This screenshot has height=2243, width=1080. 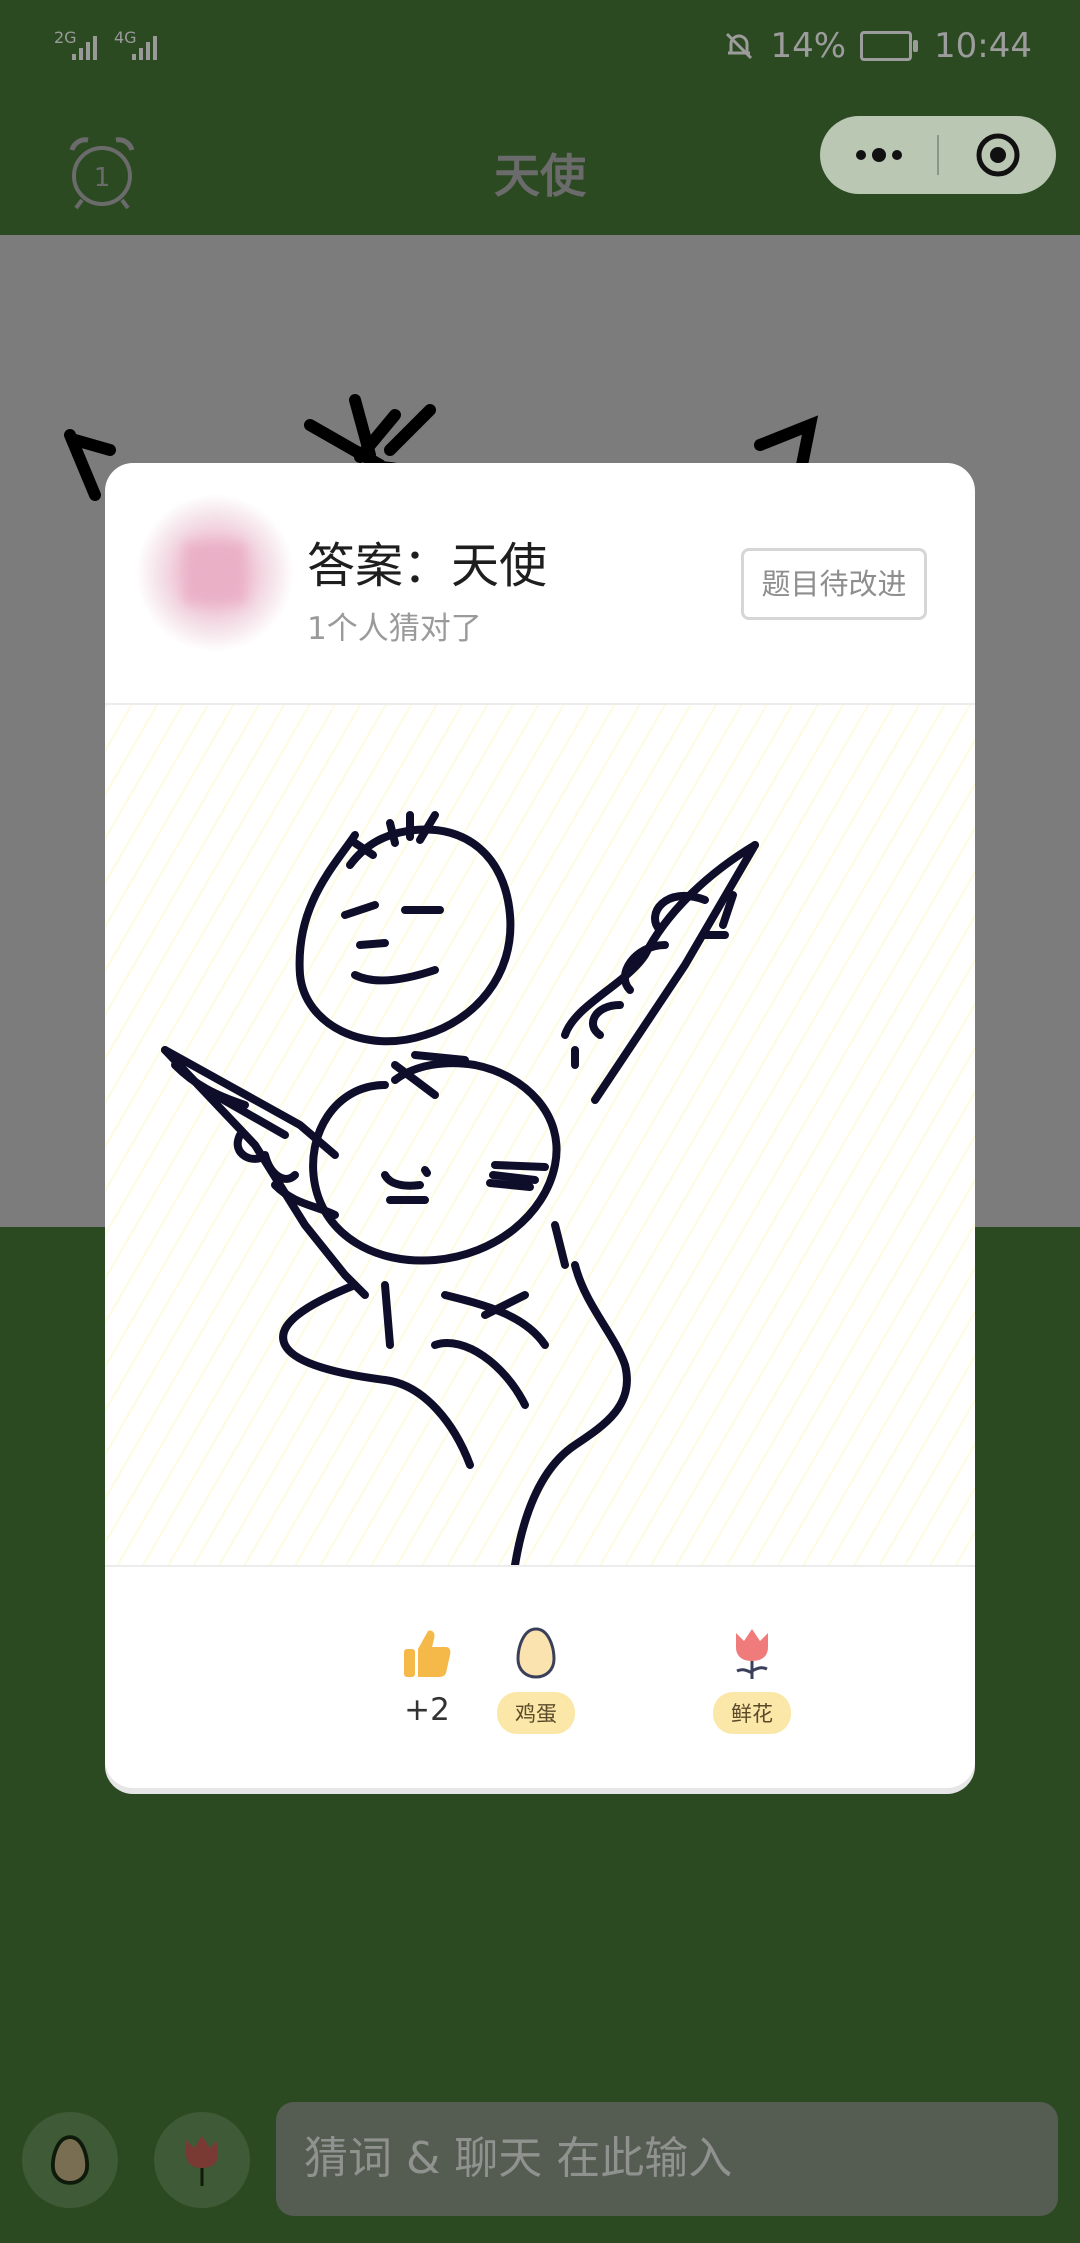 I want to click on correct-count: 1个人猜对了, so click(x=394, y=629).